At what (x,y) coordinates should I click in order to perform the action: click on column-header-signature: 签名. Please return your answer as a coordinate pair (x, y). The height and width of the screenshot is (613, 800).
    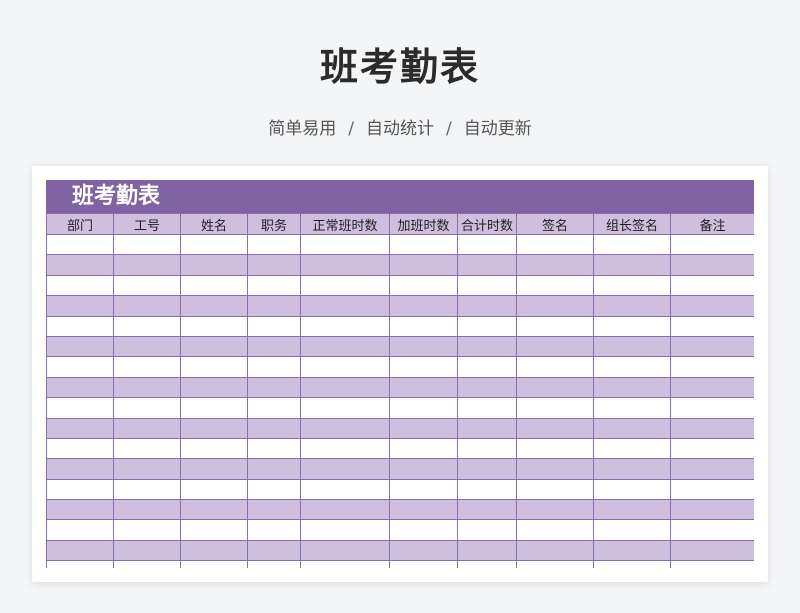
    Looking at the image, I should click on (555, 224).